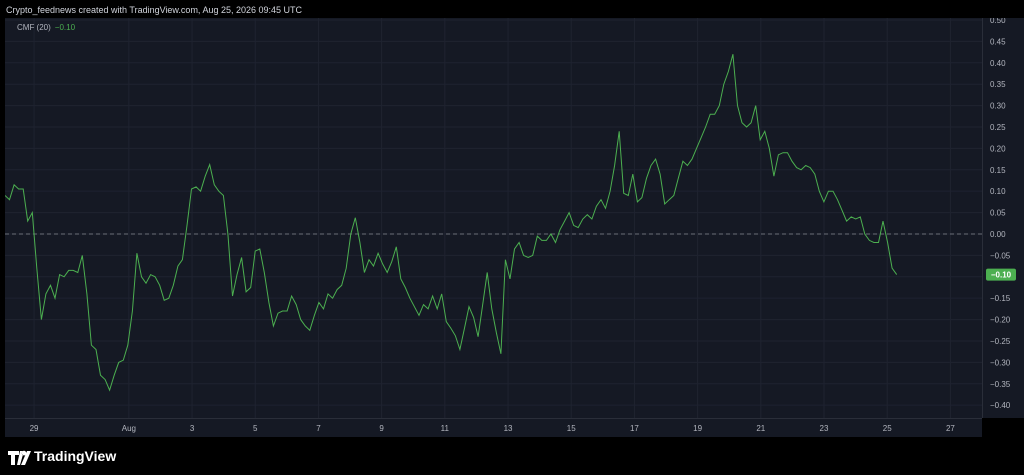  What do you see at coordinates (65, 27) in the screenshot?
I see `indicator-value: −0.10` at bounding box center [65, 27].